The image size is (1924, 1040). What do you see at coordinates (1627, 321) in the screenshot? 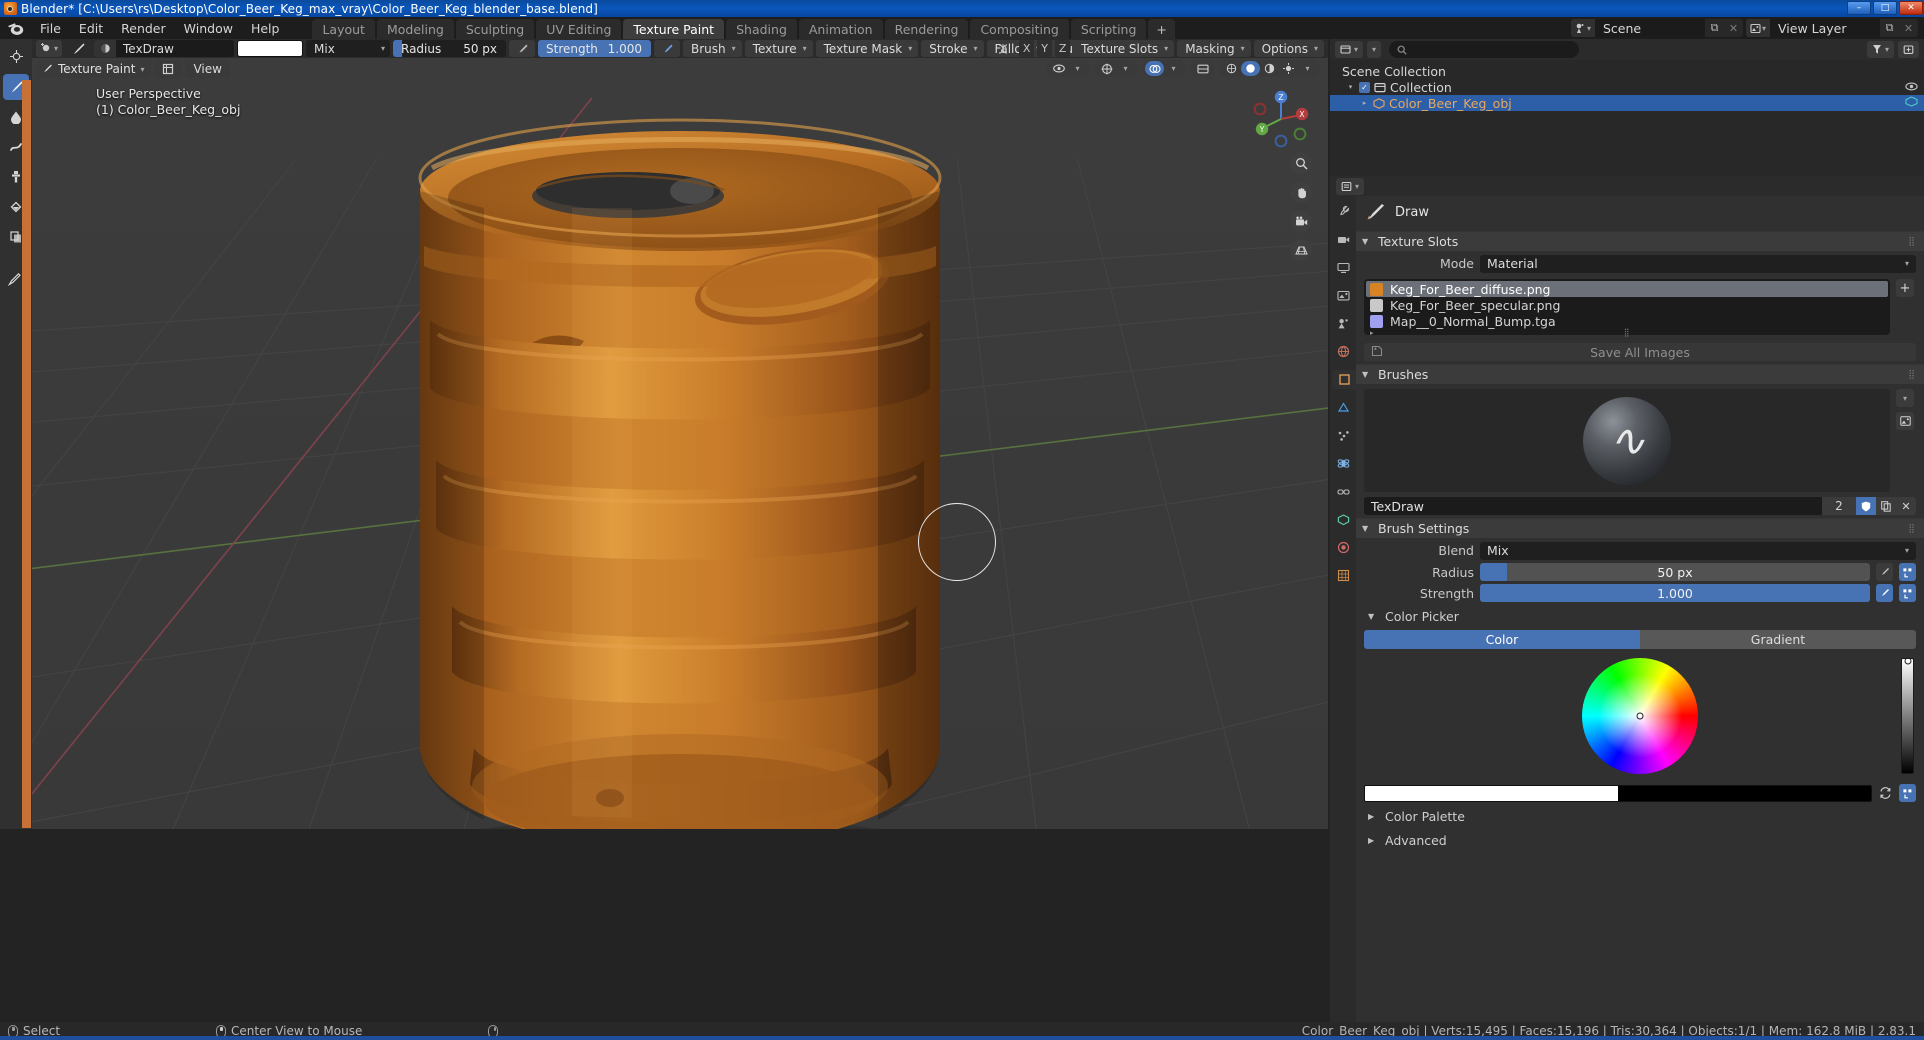
I see `texture-slot-row-normal: Map__0_Normal_Bump.tga` at bounding box center [1627, 321].